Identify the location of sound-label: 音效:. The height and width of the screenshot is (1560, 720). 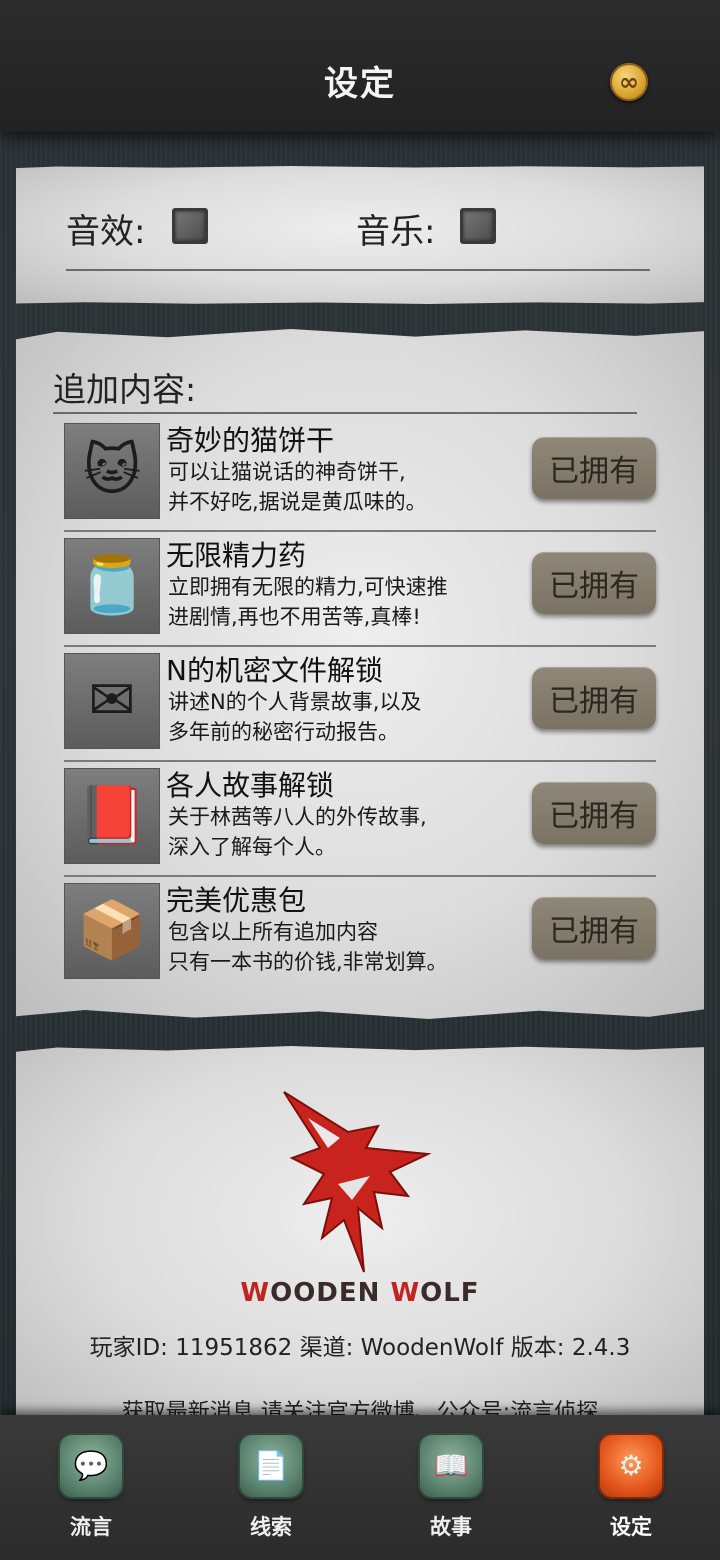
(106, 232).